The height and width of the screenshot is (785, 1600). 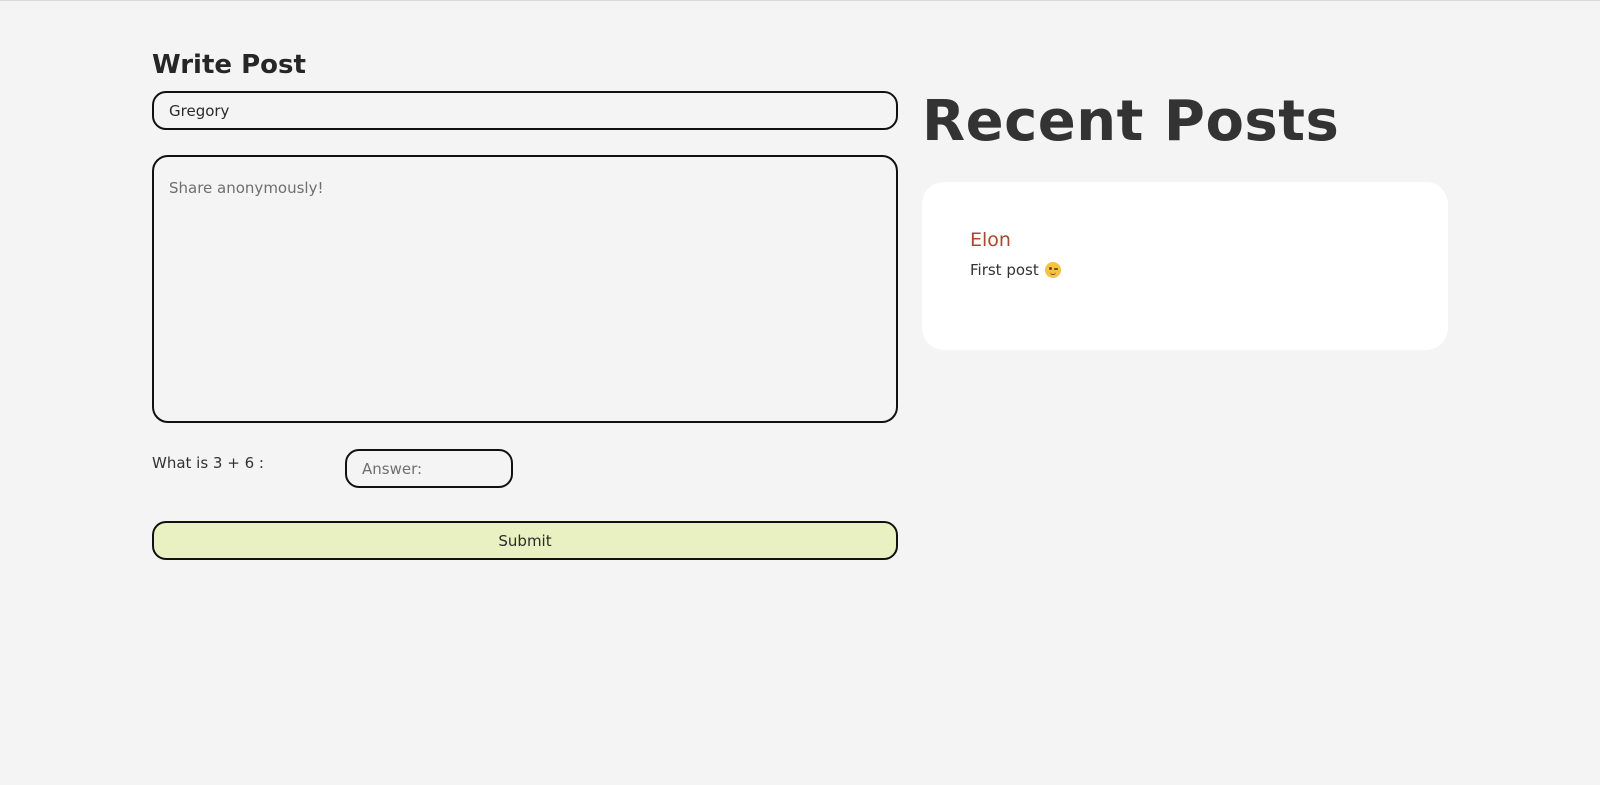 I want to click on post-author: Elon, so click(x=990, y=240).